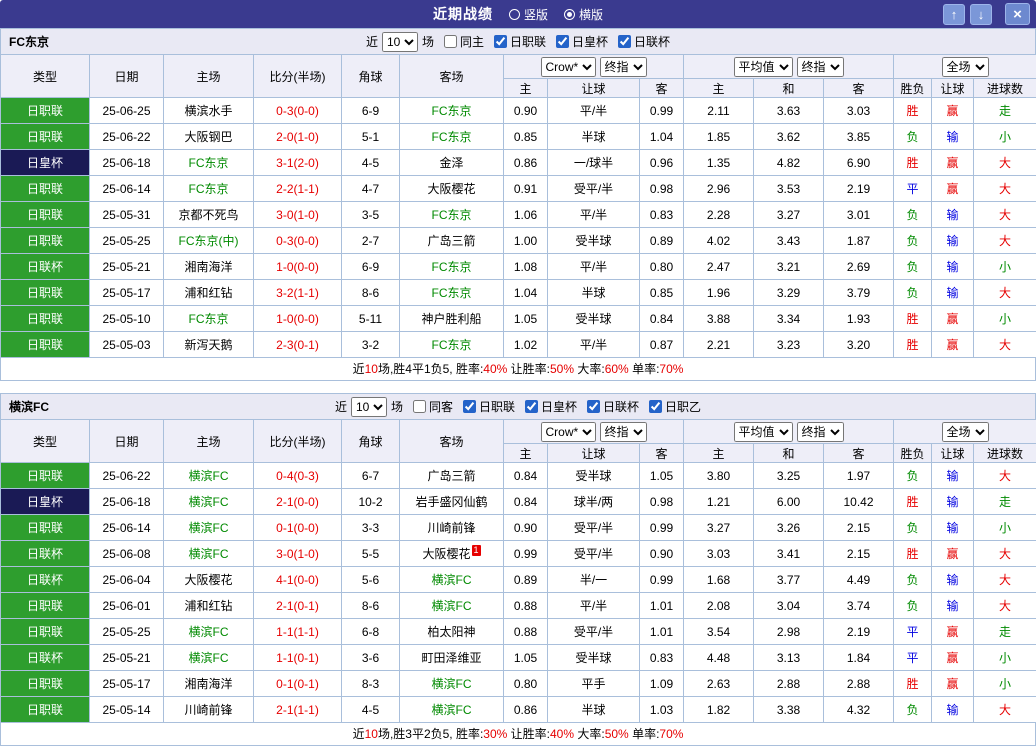 This screenshot has width=1036, height=746. I want to click on score-cell: 0-4(0-3), so click(298, 476).